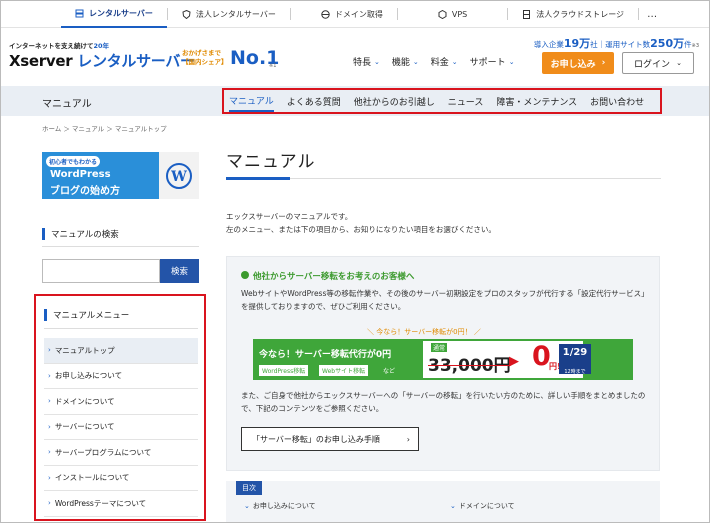  What do you see at coordinates (121, 504) in the screenshot?
I see `menu-item-wp-theme: › WordPressテーマについて` at bounding box center [121, 504].